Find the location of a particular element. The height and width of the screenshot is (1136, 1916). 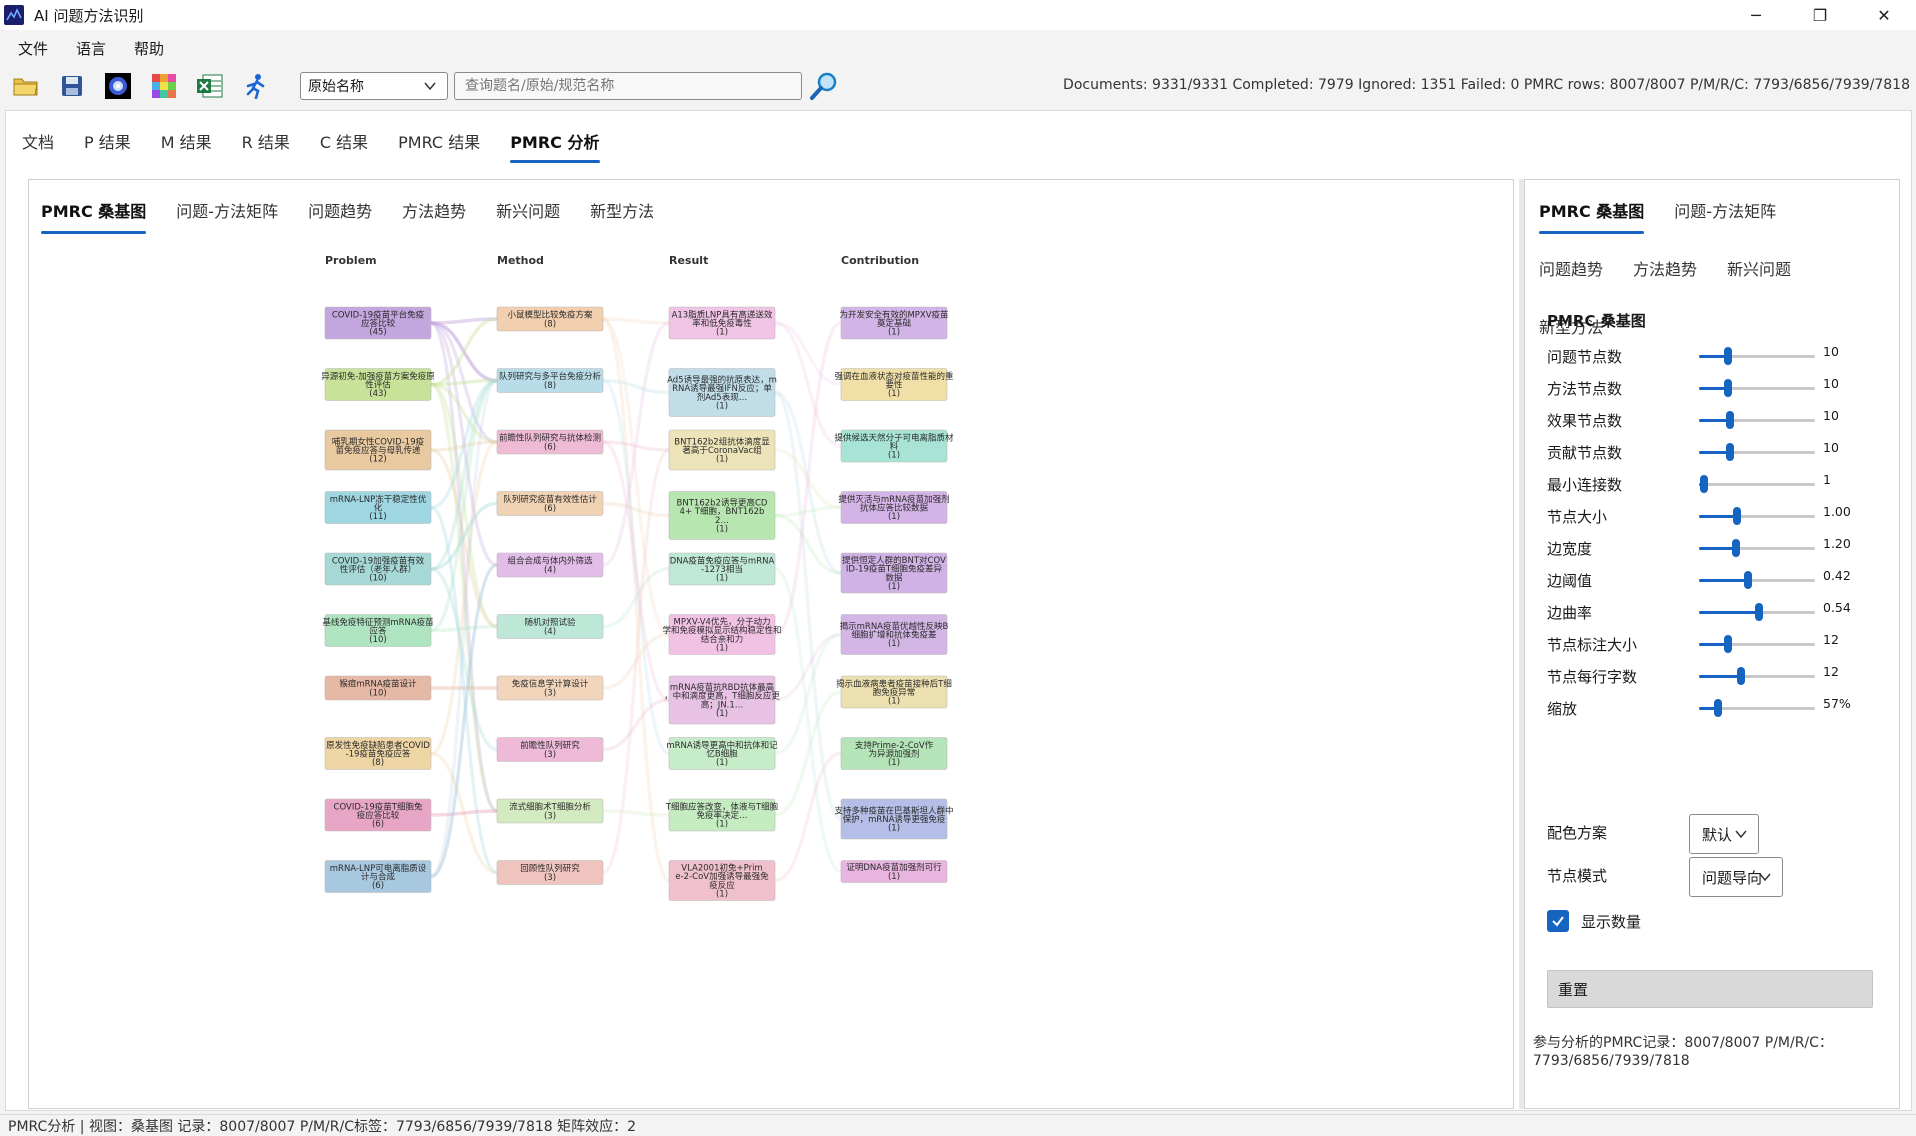

subtab-method-trend: 方法趋势 is located at coordinates (434, 216).